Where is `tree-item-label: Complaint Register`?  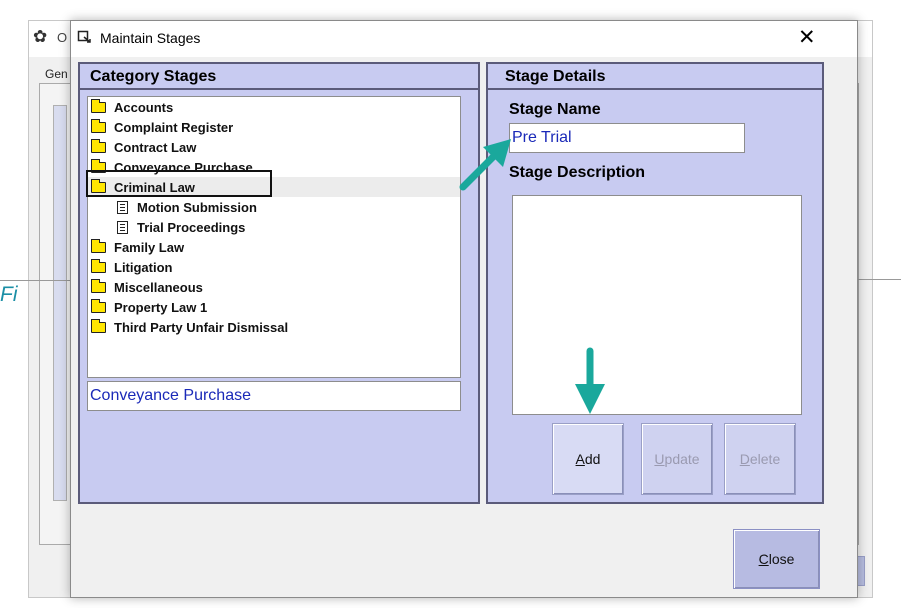 tree-item-label: Complaint Register is located at coordinates (174, 127).